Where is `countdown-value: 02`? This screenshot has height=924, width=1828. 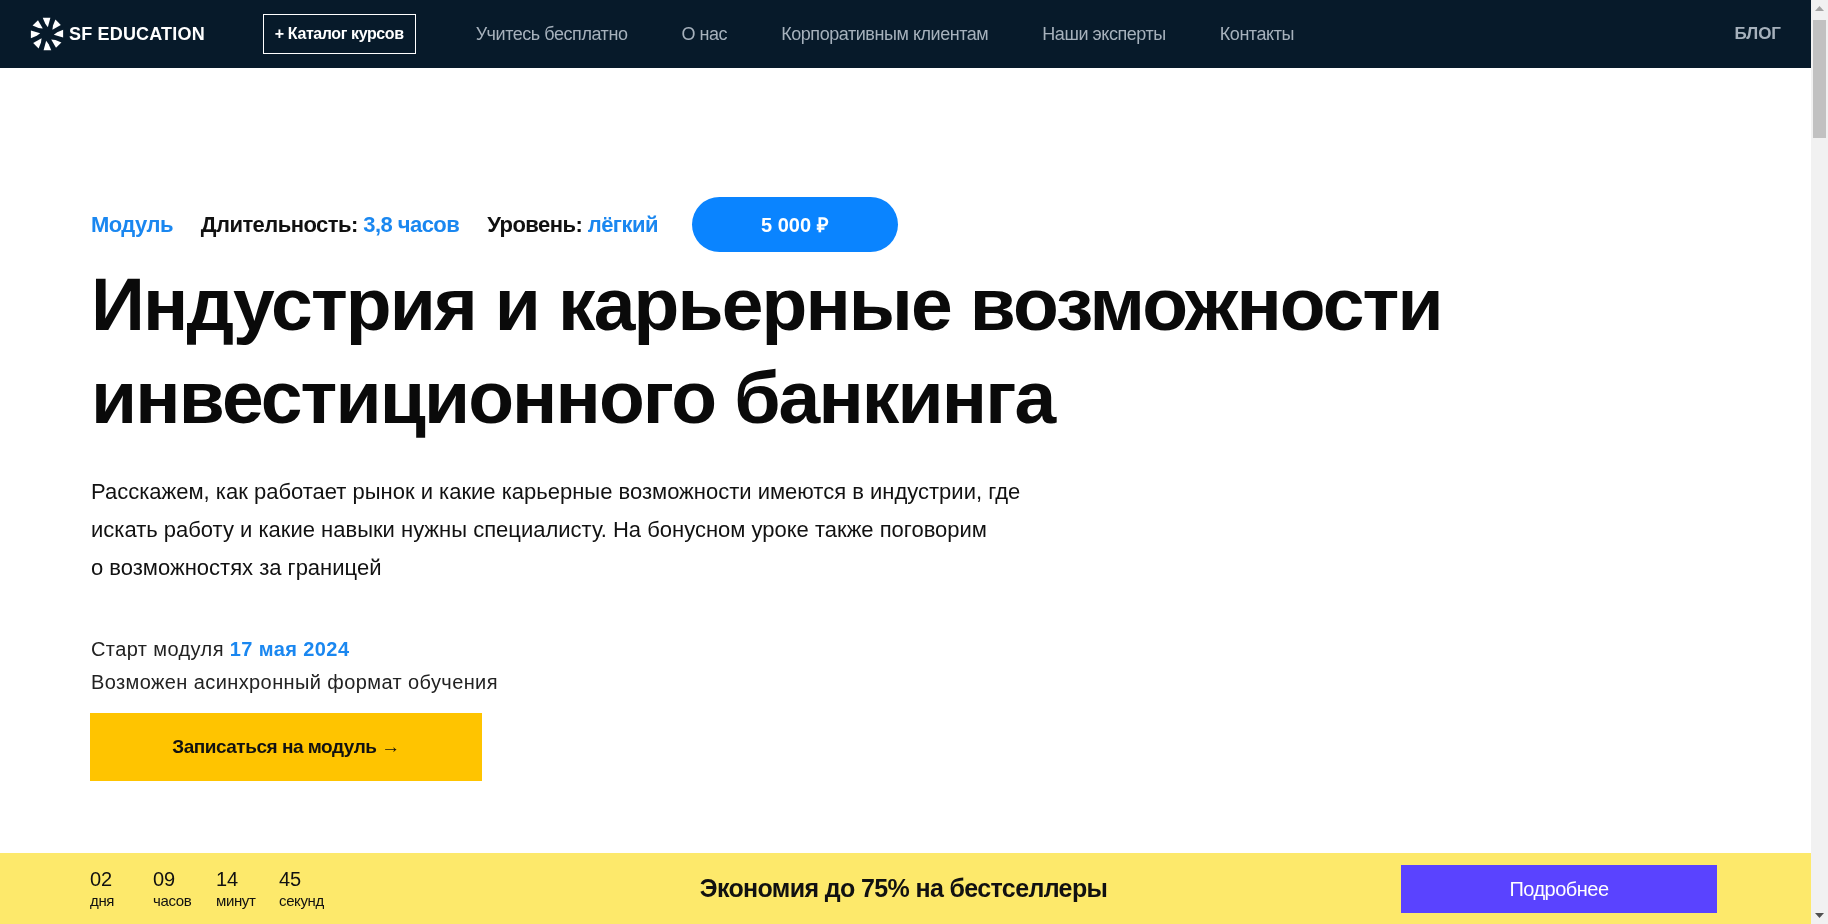 countdown-value: 02 is located at coordinates (101, 878).